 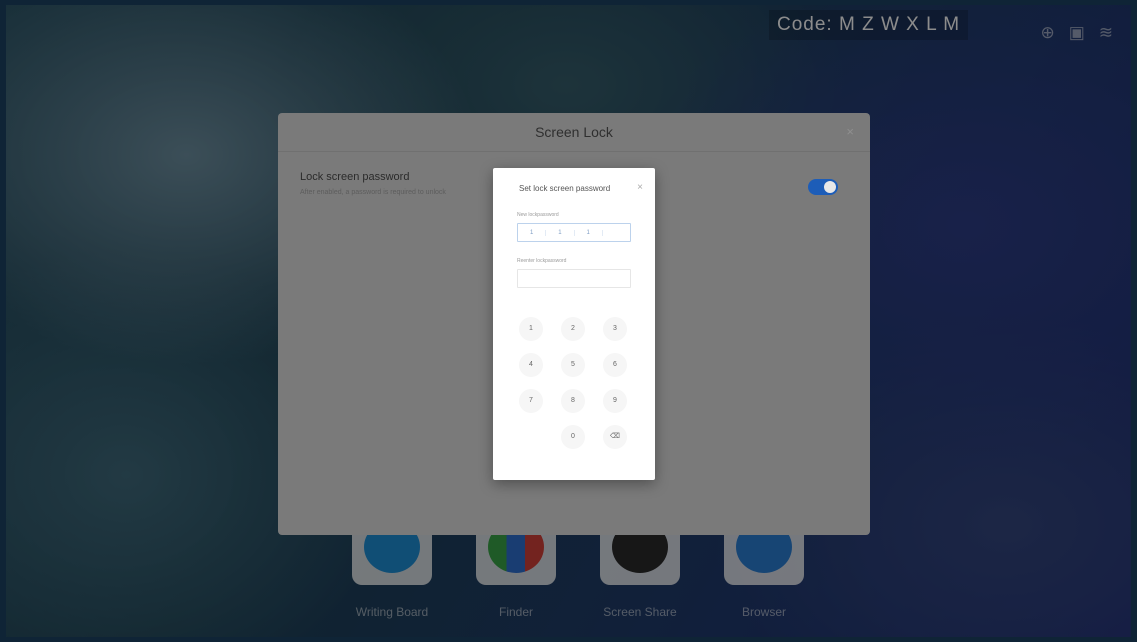 I want to click on key-2: 2, so click(x=573, y=329).